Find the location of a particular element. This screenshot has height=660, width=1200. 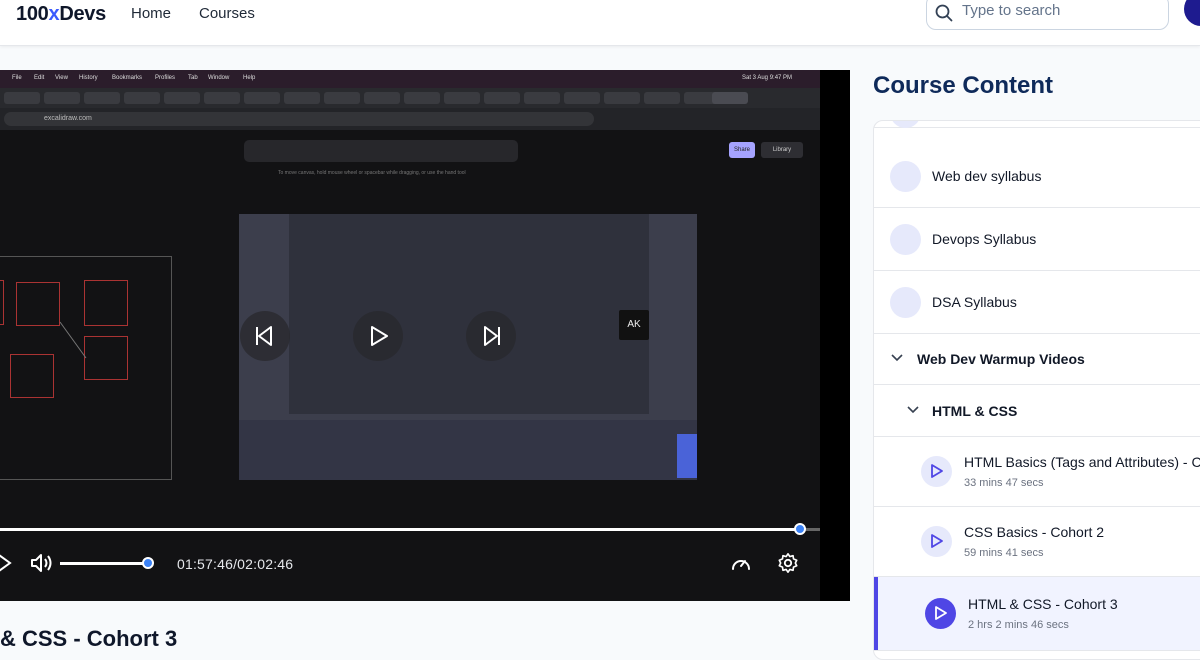

seek-back-button is located at coordinates (265, 336).